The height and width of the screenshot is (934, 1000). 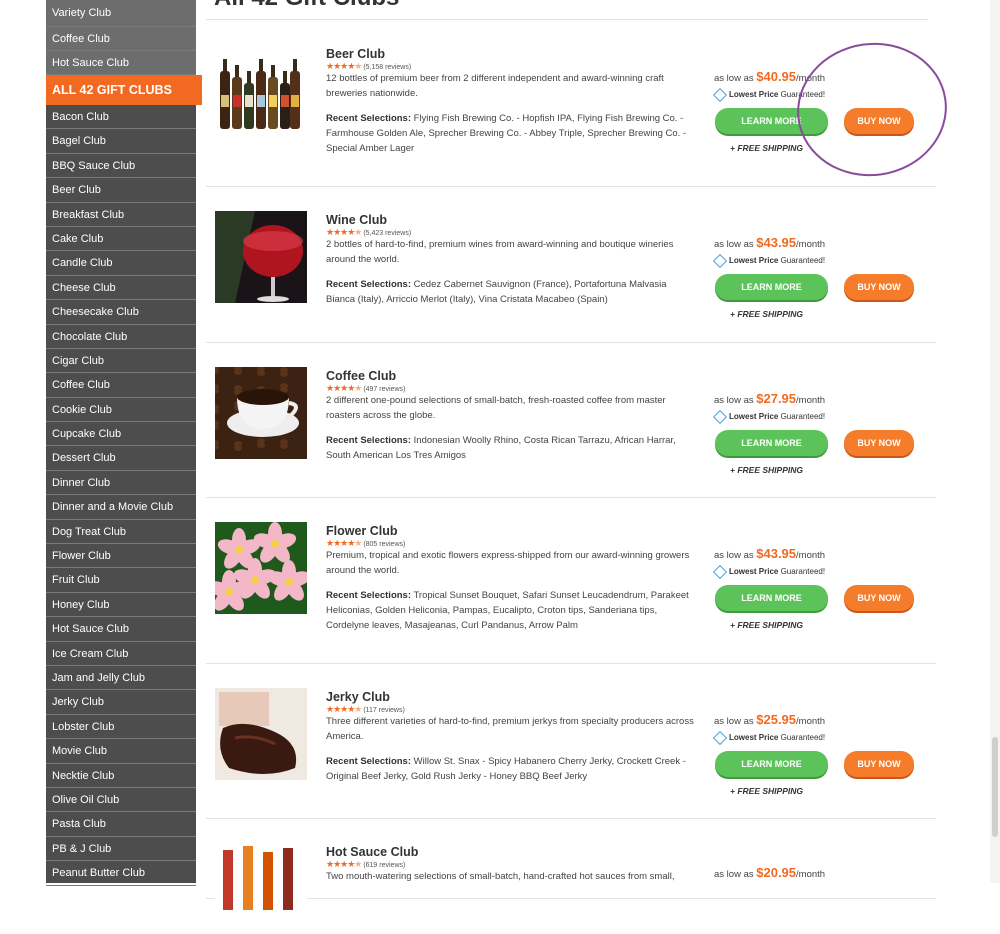 What do you see at coordinates (121, 117) in the screenshot?
I see `sidebar-item: Bacon Club` at bounding box center [121, 117].